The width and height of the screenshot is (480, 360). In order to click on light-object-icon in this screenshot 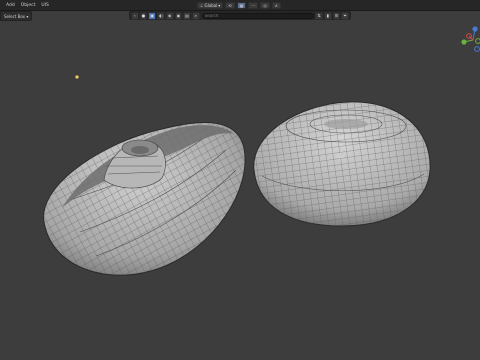, I will do `click(77, 77)`.